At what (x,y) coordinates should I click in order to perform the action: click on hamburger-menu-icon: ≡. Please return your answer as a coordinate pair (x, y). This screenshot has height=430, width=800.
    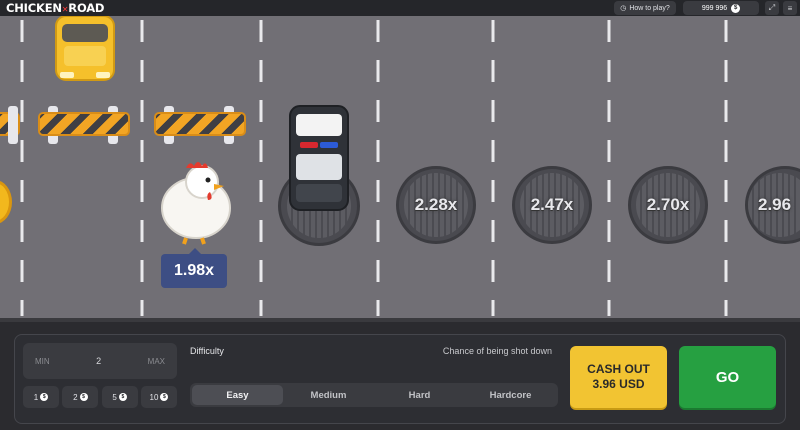
    Looking at the image, I should click on (790, 8).